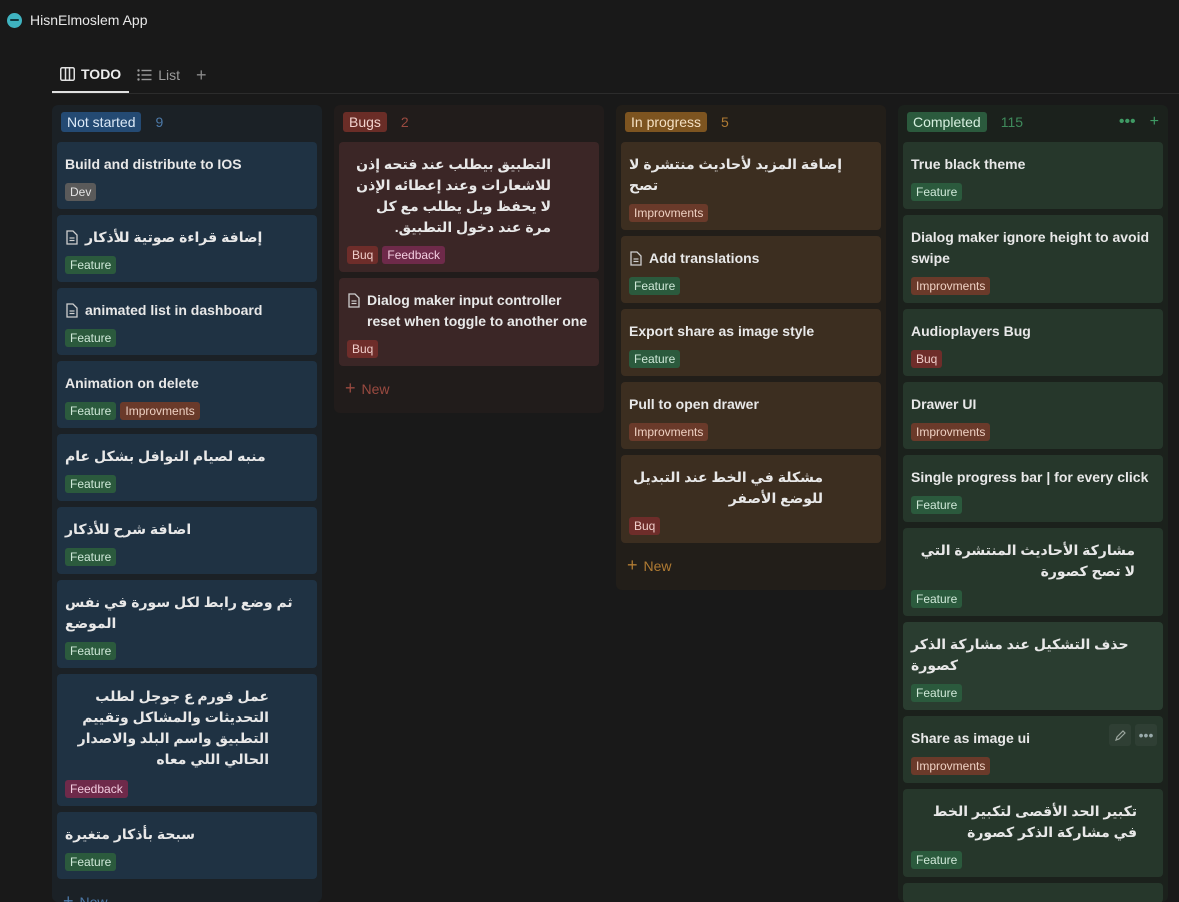 The height and width of the screenshot is (902, 1179). What do you see at coordinates (1127, 122) in the screenshot?
I see `more-options-icon: •••` at bounding box center [1127, 122].